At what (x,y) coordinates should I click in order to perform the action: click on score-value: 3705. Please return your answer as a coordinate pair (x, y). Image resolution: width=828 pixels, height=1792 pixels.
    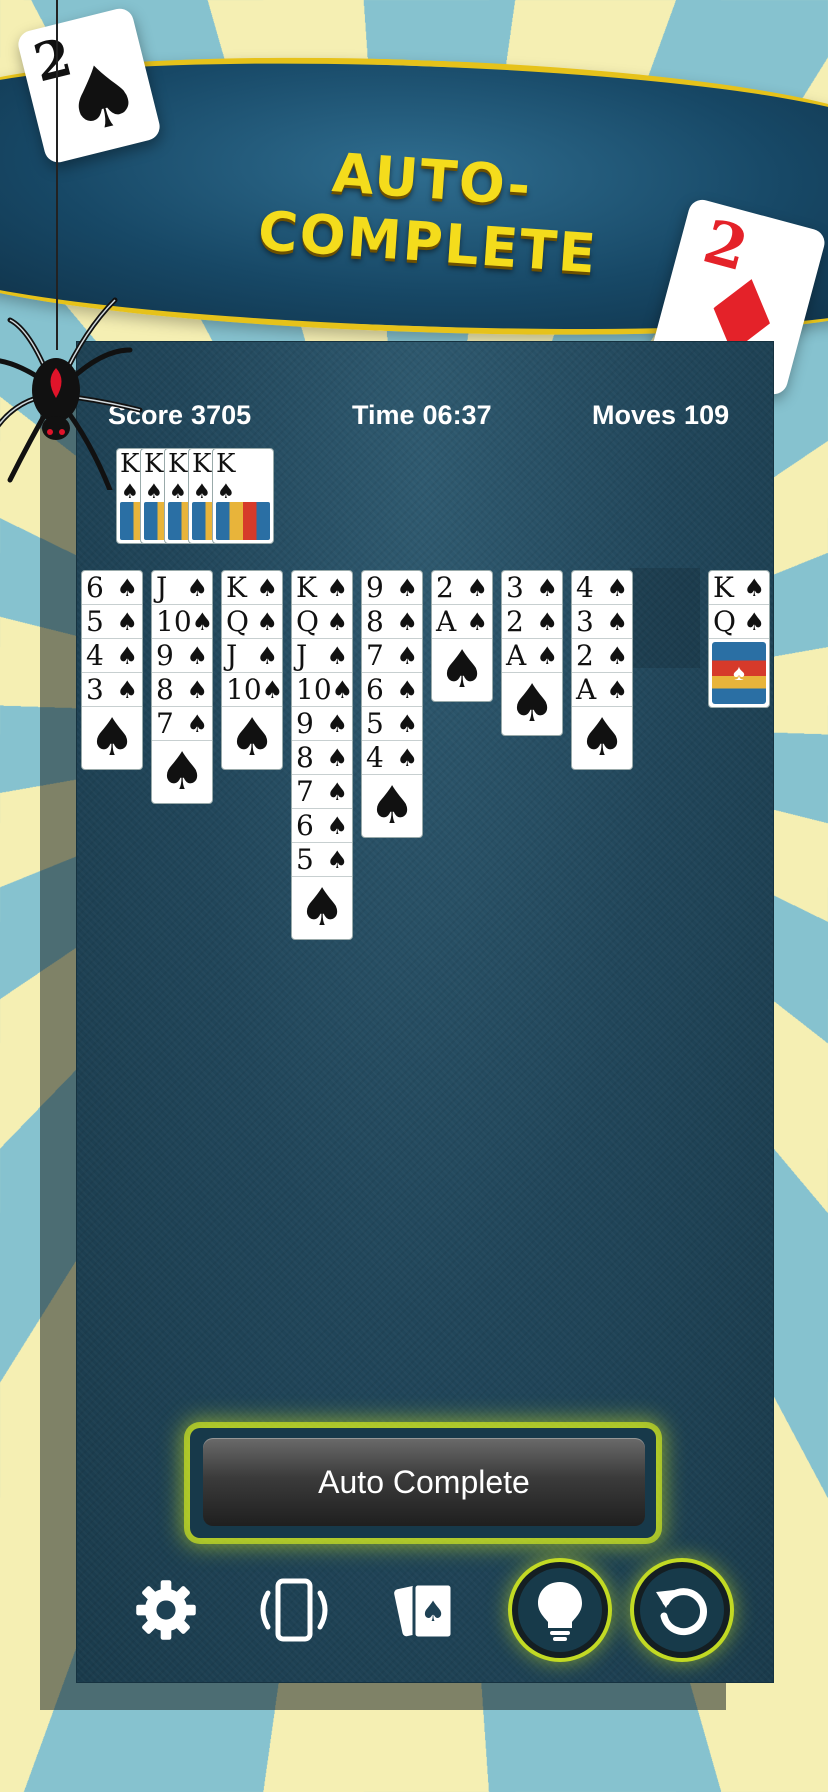
    Looking at the image, I should click on (221, 415).